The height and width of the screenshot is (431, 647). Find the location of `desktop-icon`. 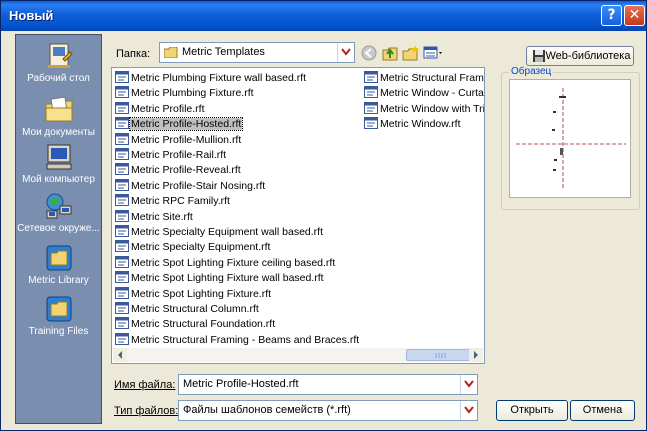

desktop-icon is located at coordinates (60, 55).